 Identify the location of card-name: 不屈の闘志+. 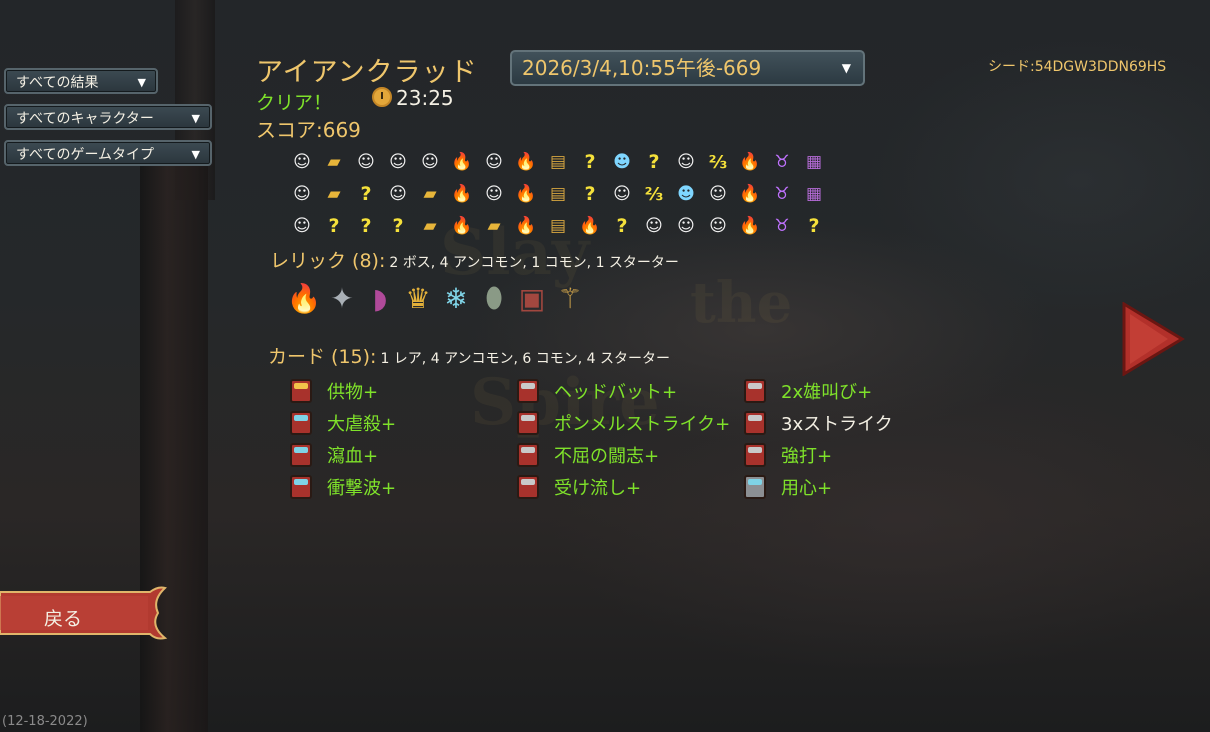
(607, 456).